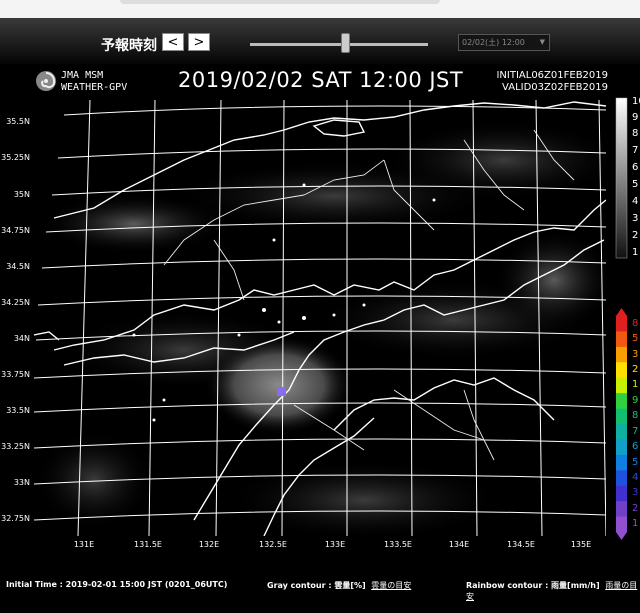  I want to click on prev-time-button: <, so click(173, 42).